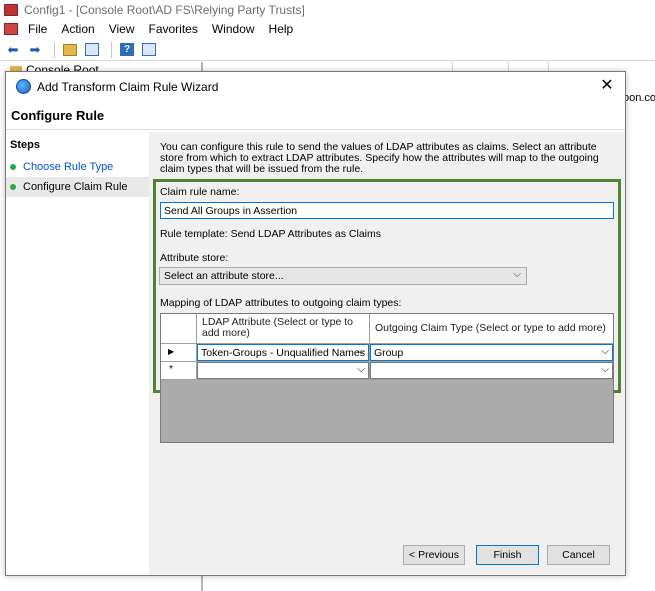 This screenshot has height=591, width=655. What do you see at coordinates (25, 145) in the screenshot?
I see `steps-title: Steps` at bounding box center [25, 145].